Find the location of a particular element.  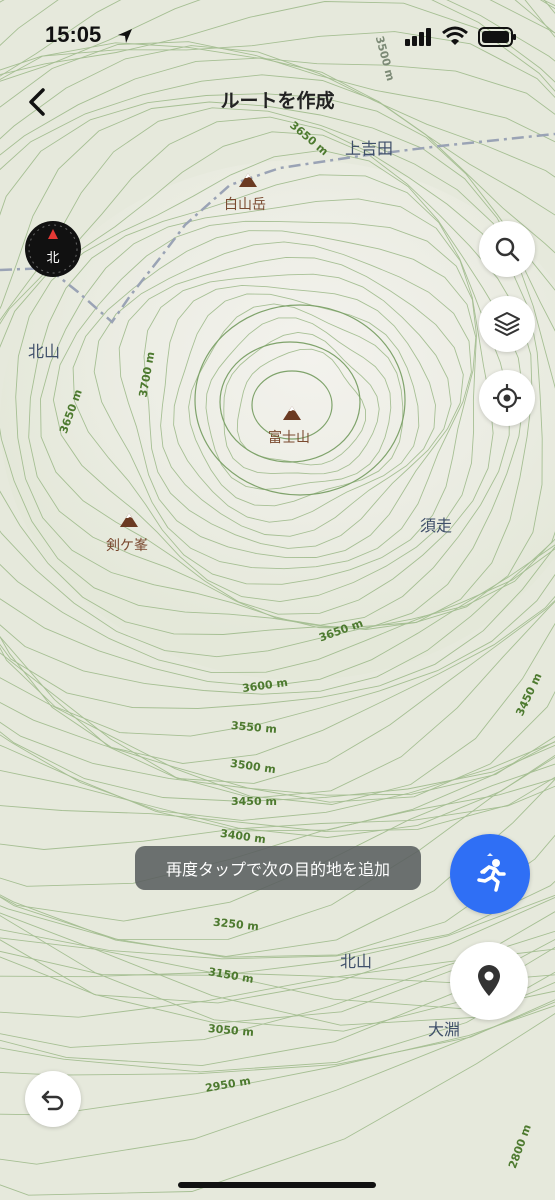

place-suso: 須走 is located at coordinates (436, 525).